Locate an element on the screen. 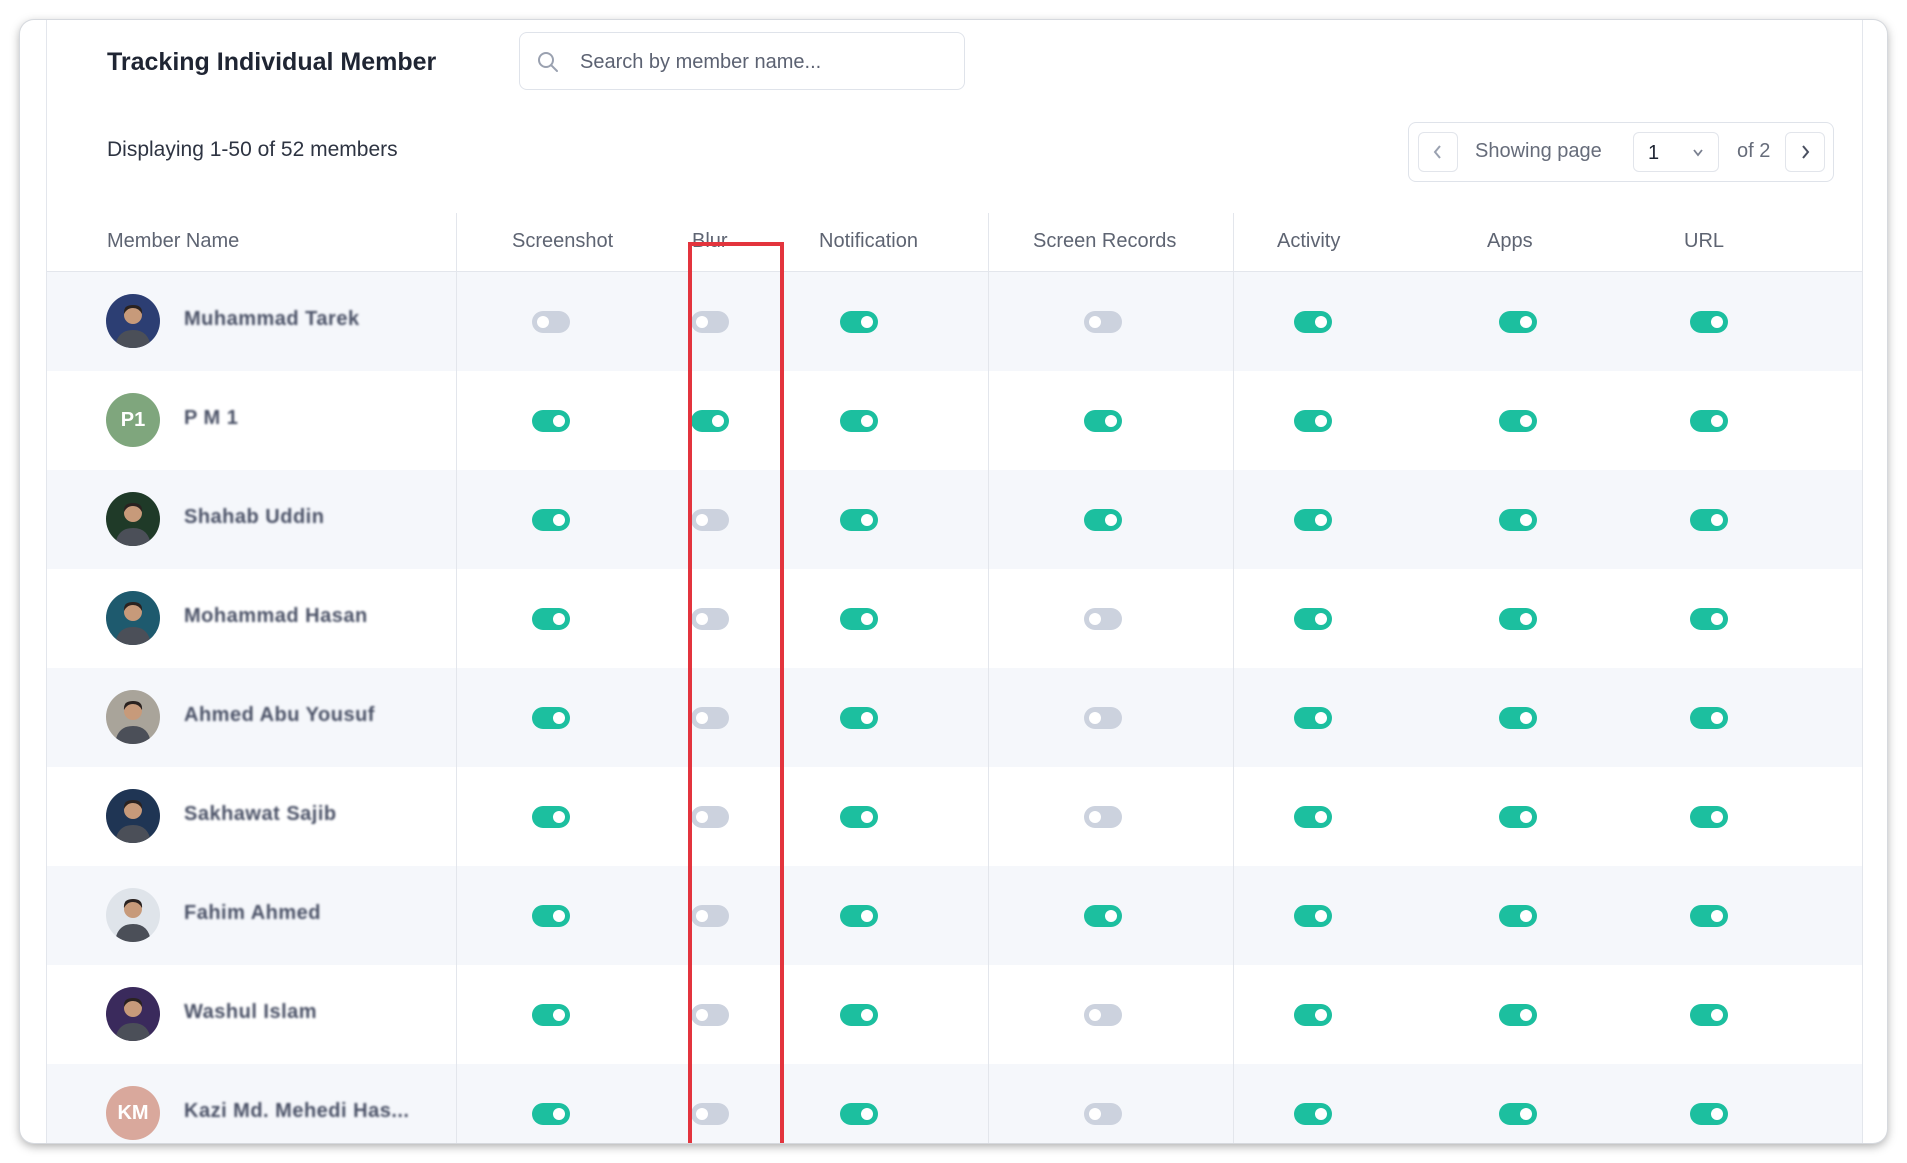 This screenshot has width=1907, height=1163. member-name: Mohammad Hasan is located at coordinates (276, 616).